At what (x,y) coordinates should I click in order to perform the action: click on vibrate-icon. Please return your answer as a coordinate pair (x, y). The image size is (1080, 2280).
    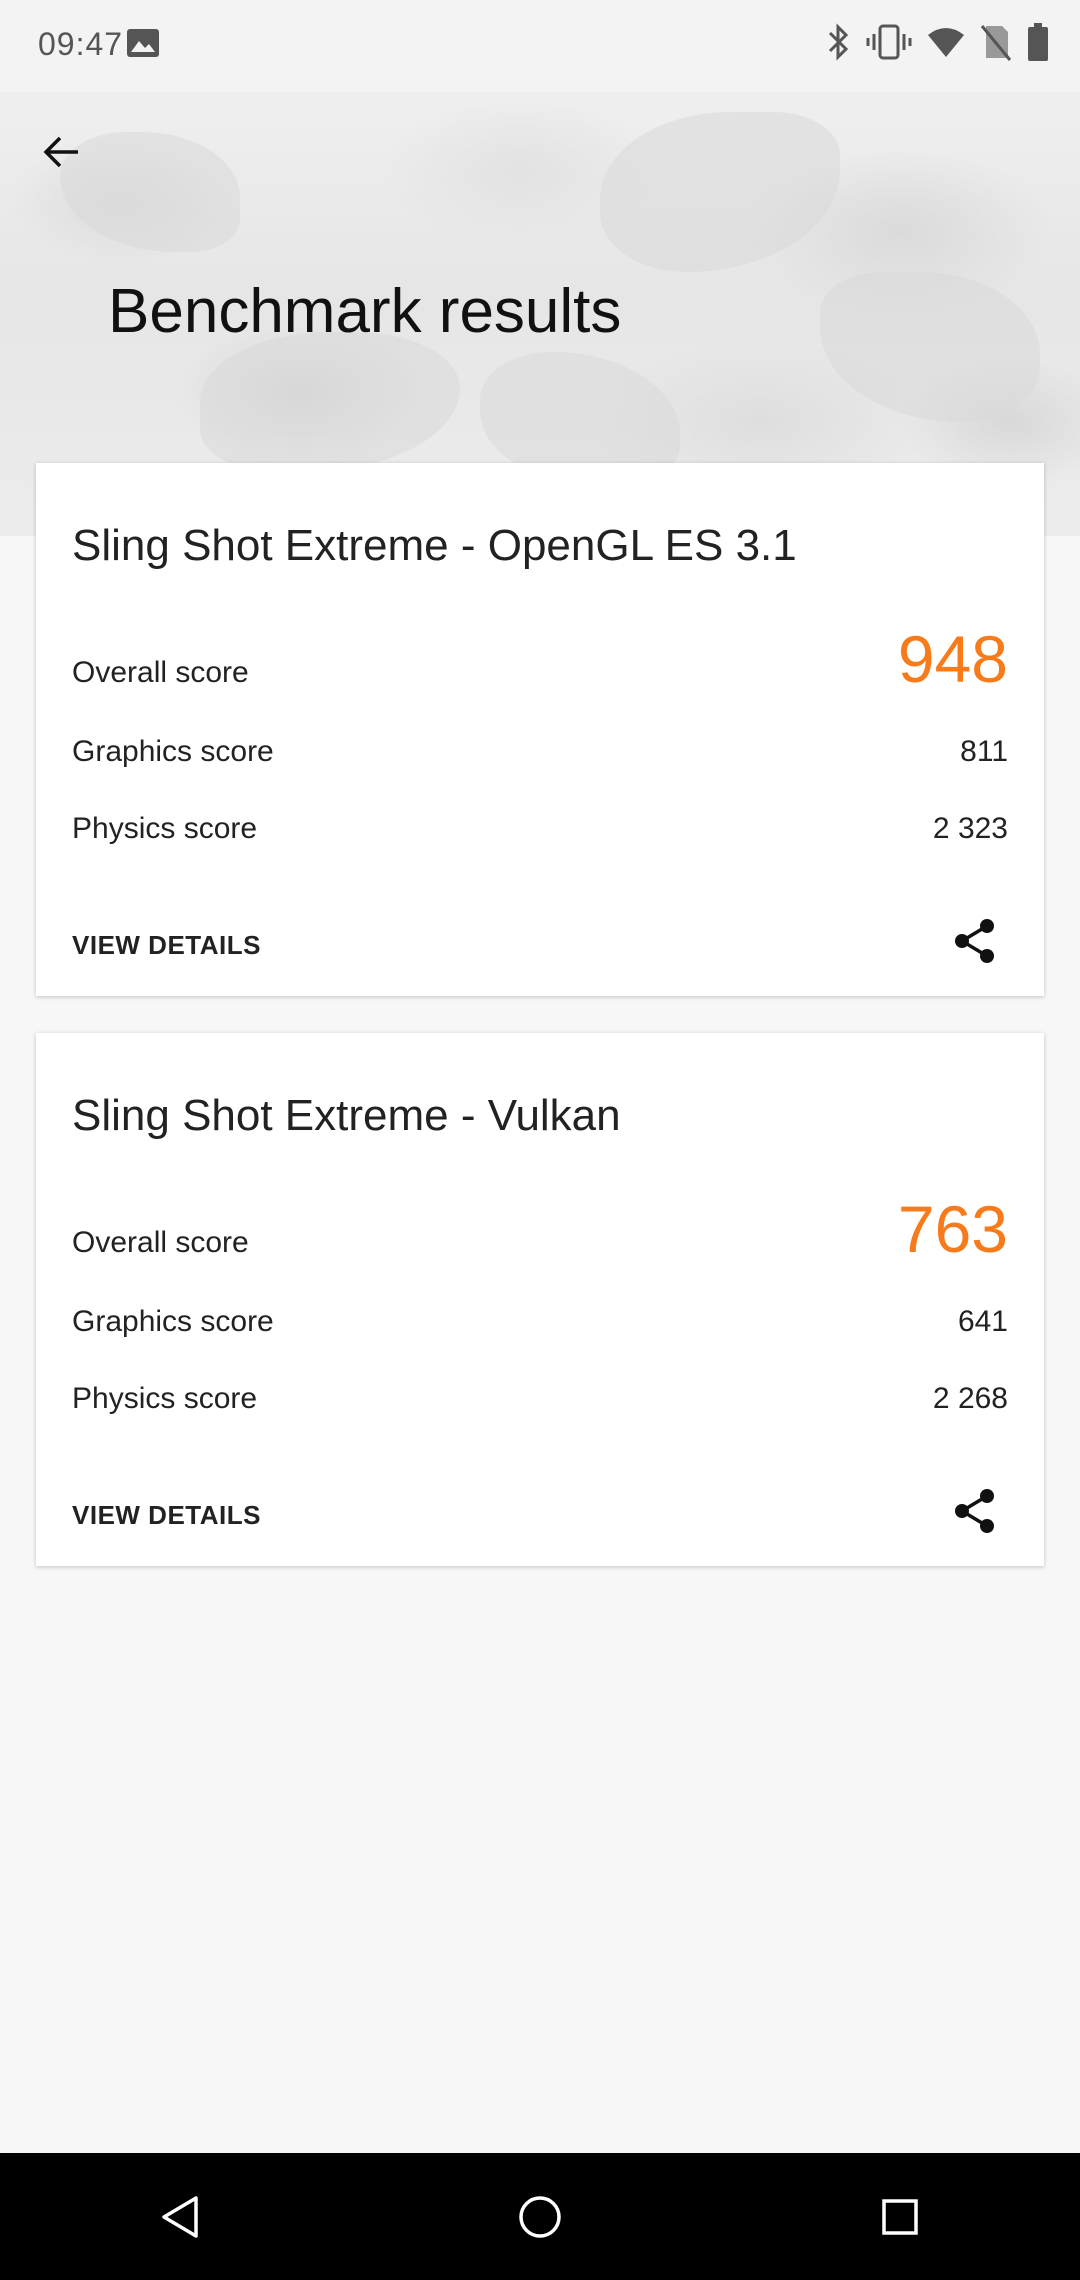
    Looking at the image, I should click on (889, 42).